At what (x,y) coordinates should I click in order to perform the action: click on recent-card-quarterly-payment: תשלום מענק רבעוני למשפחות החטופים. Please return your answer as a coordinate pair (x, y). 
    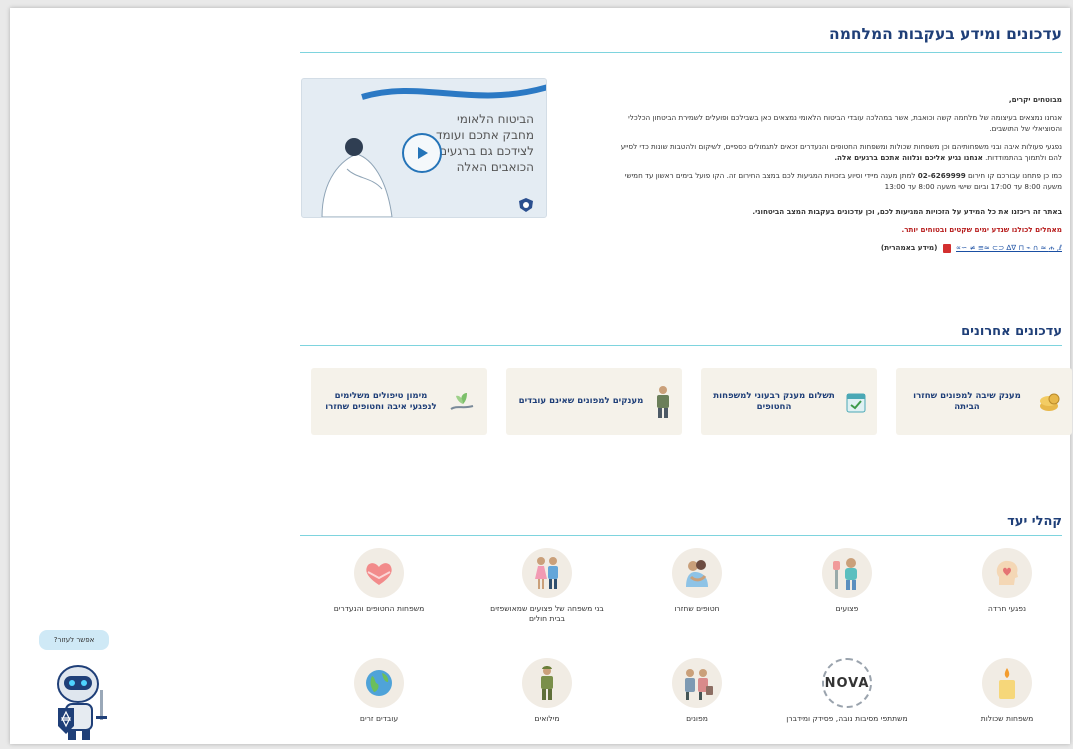
    Looking at the image, I should click on (789, 401).